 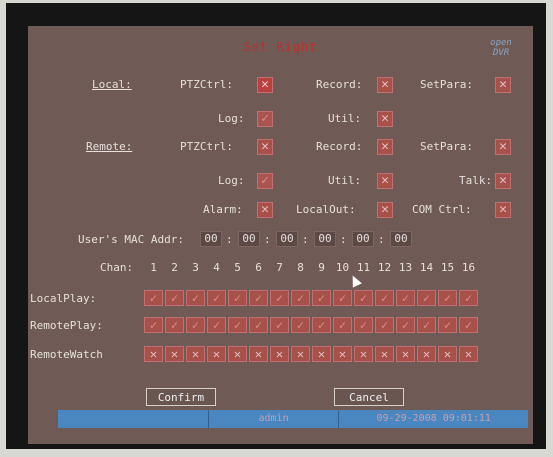 What do you see at coordinates (385, 119) in the screenshot?
I see `local-util-checkbox: ✕` at bounding box center [385, 119].